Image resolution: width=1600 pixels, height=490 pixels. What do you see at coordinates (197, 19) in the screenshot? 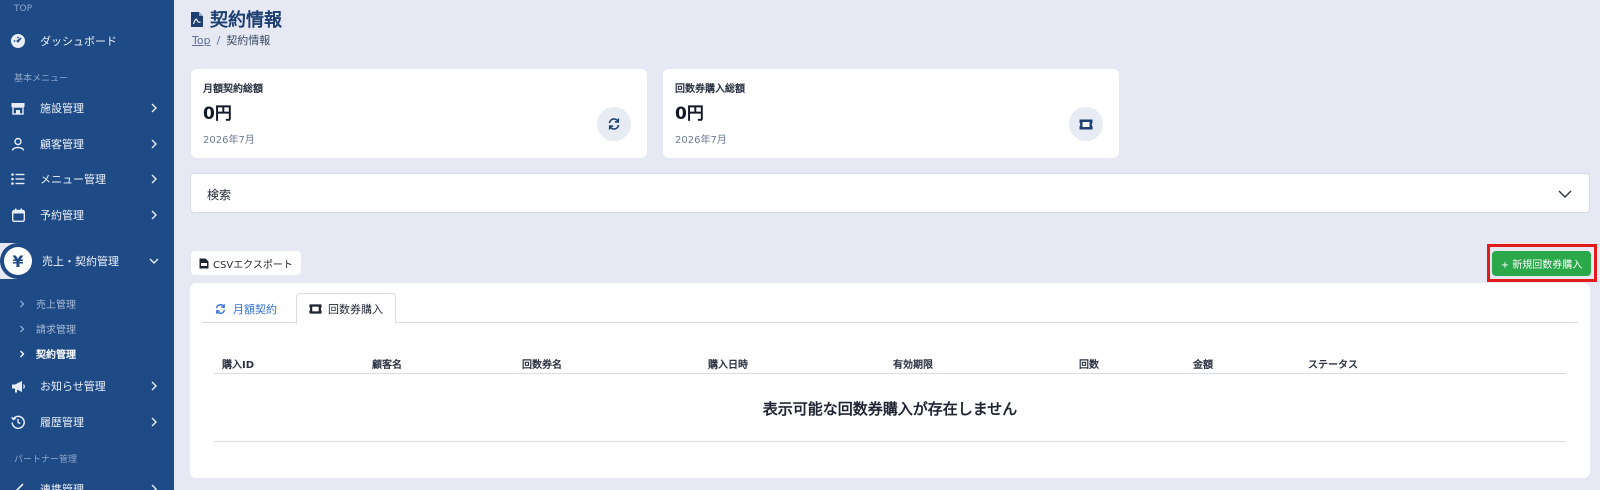
I see `pdf-document-icon` at bounding box center [197, 19].